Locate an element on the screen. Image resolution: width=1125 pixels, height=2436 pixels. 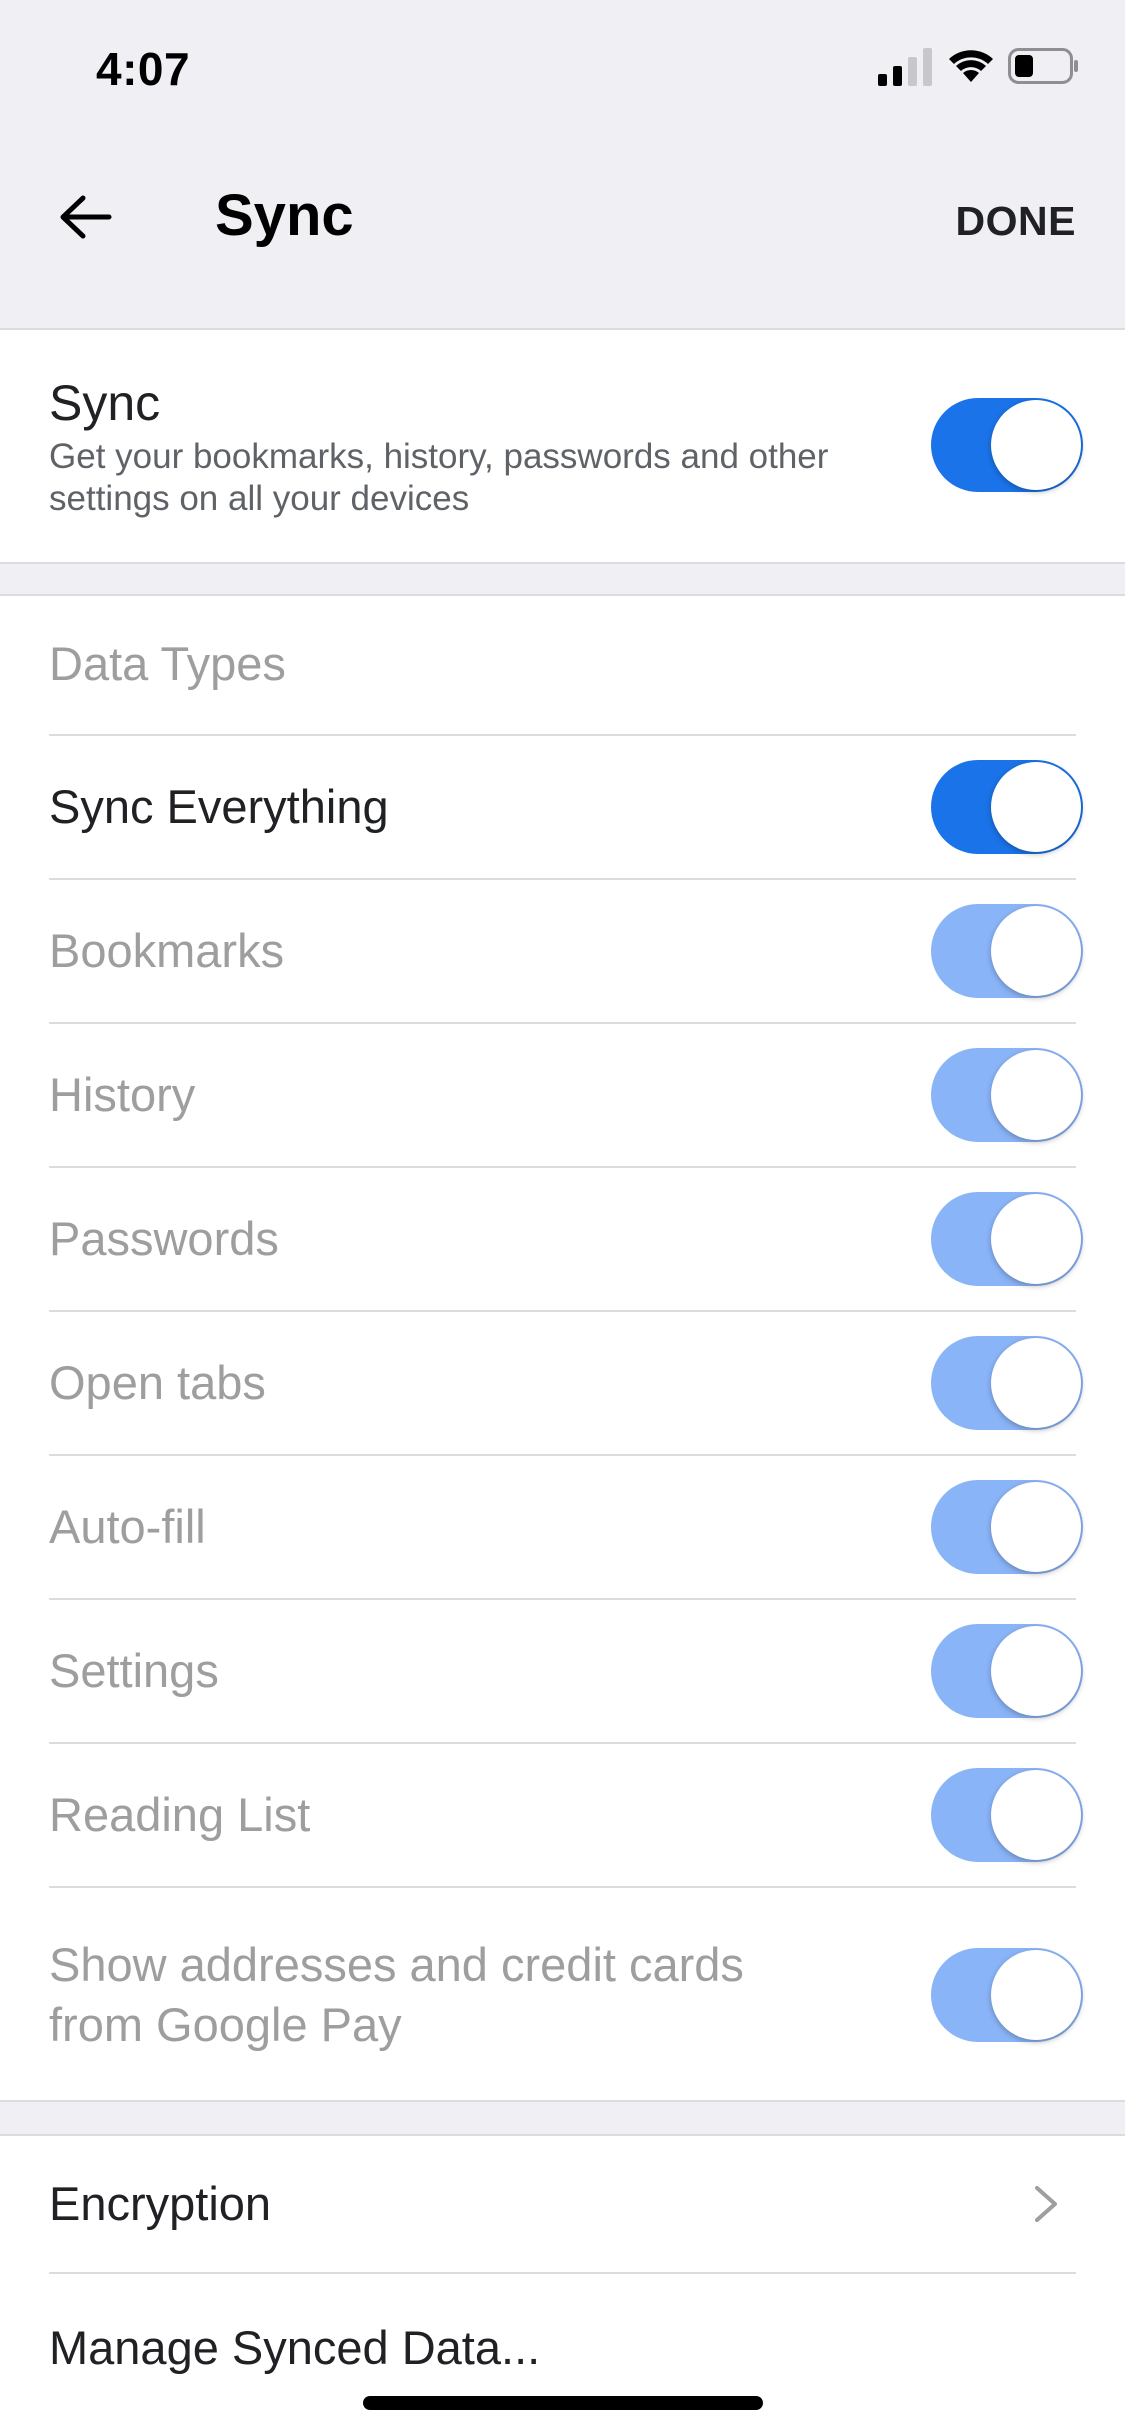
page-title: Sync is located at coordinates (284, 215).